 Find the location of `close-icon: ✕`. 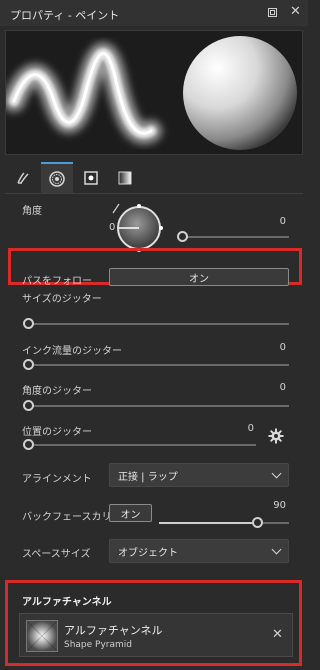

close-icon: ✕ is located at coordinates (295, 11).